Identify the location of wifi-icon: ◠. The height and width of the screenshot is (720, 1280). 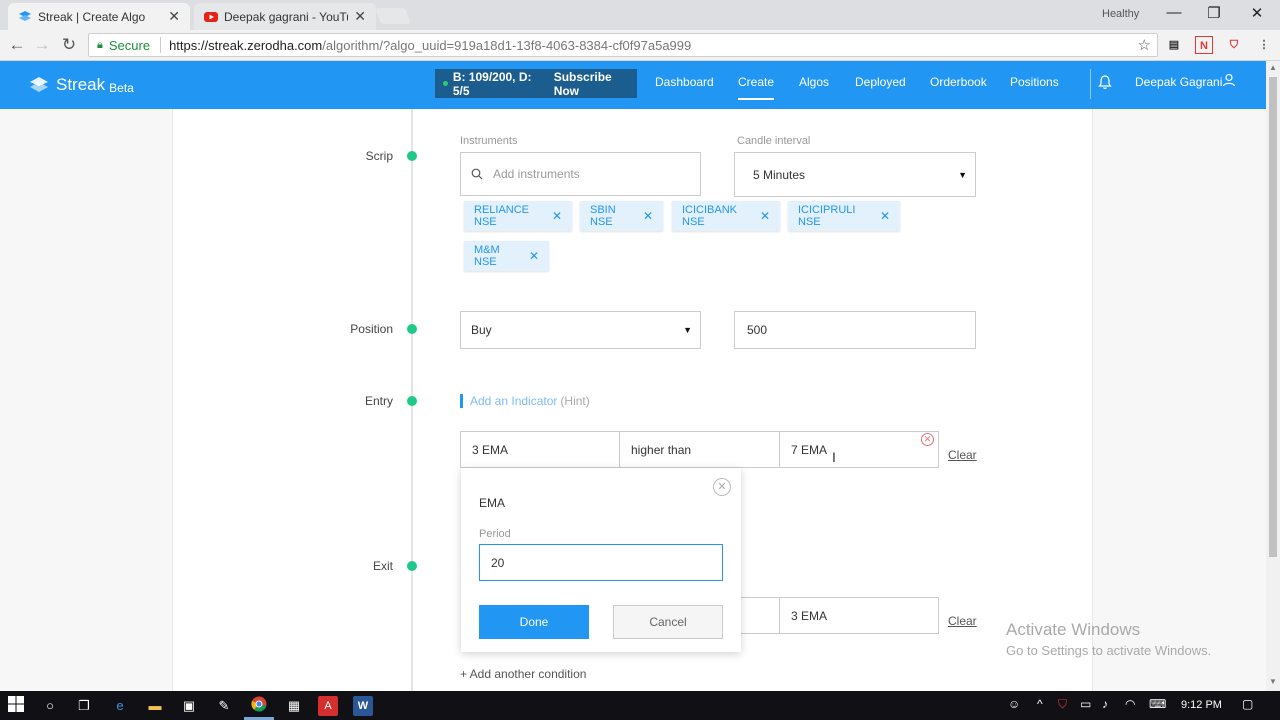
(1130, 704).